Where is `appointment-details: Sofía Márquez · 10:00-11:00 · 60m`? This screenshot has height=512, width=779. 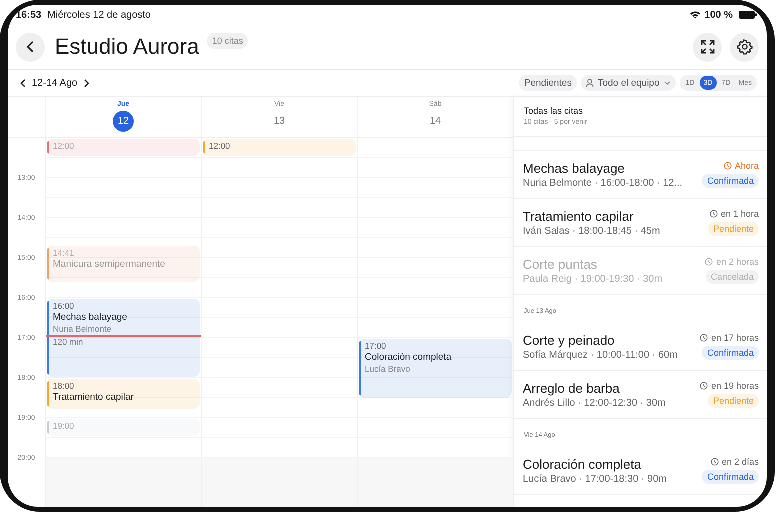 appointment-details: Sofía Márquez · 10:00-11:00 · 60m is located at coordinates (601, 355).